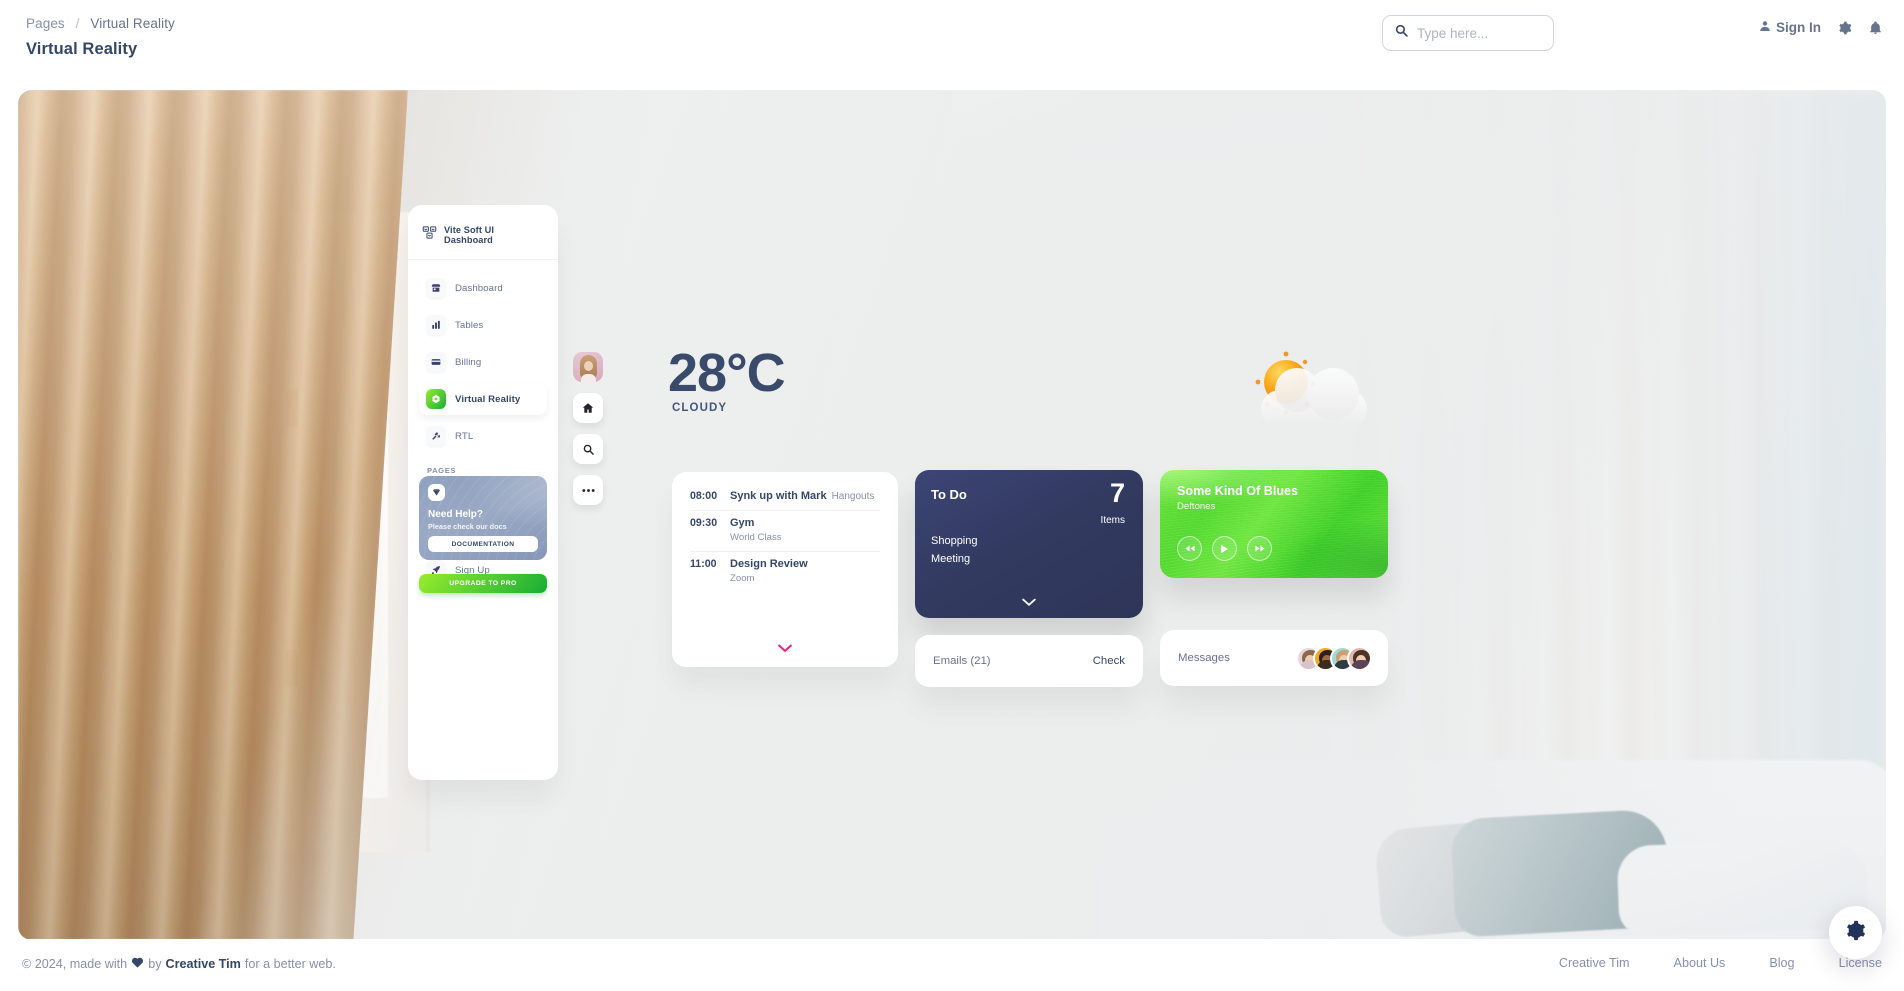 Image resolution: width=1904 pixels, height=991 pixels. What do you see at coordinates (1334, 658) in the screenshot?
I see `messages-avatar-group` at bounding box center [1334, 658].